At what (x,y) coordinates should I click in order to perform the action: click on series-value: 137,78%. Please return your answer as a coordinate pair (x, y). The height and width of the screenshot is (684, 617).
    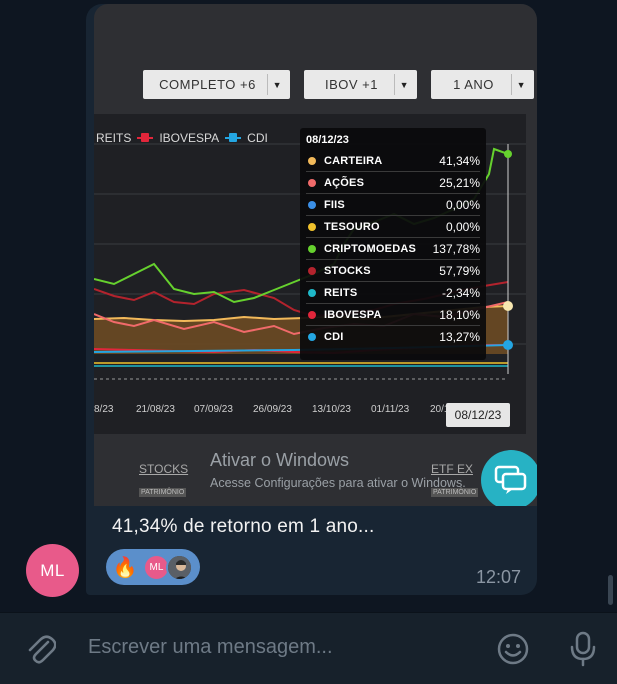
    Looking at the image, I should click on (456, 248).